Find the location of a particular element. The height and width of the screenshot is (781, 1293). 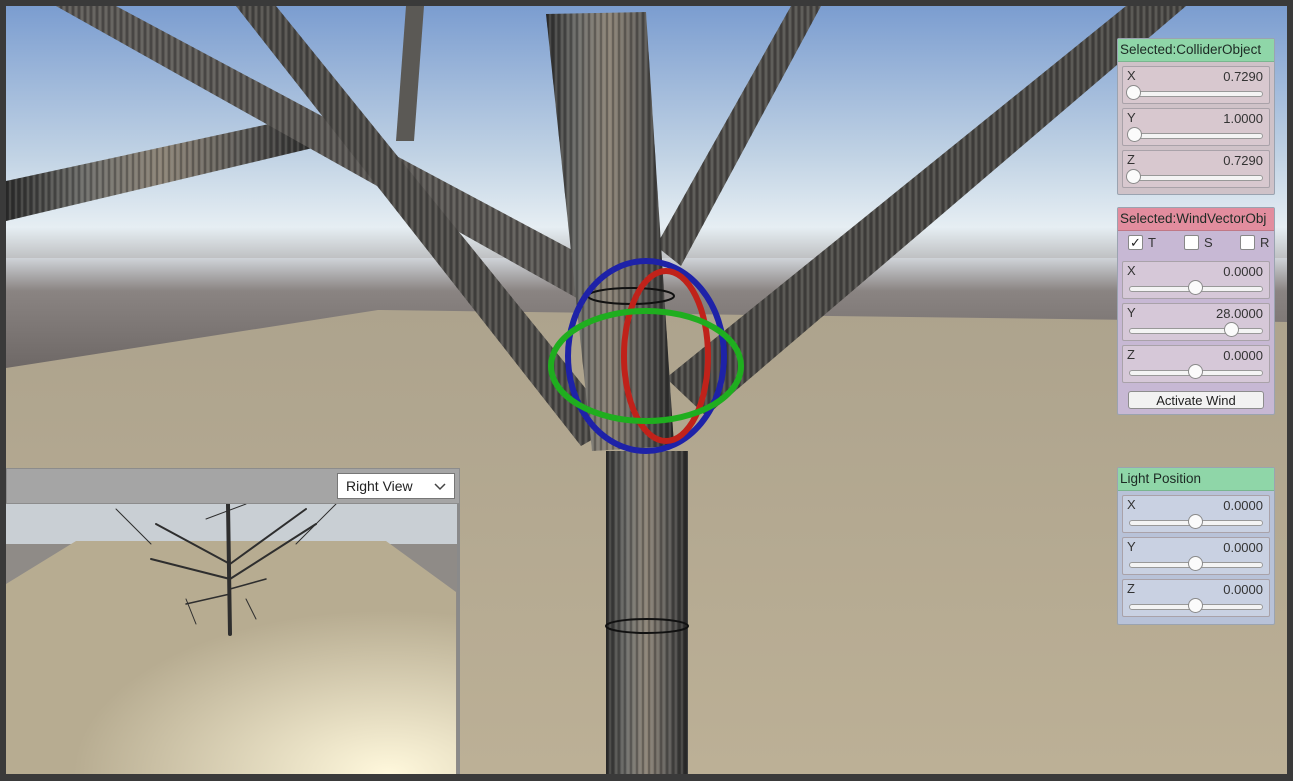

transform-mode-toggles: ✓ T S R is located at coordinates (1196, 244).